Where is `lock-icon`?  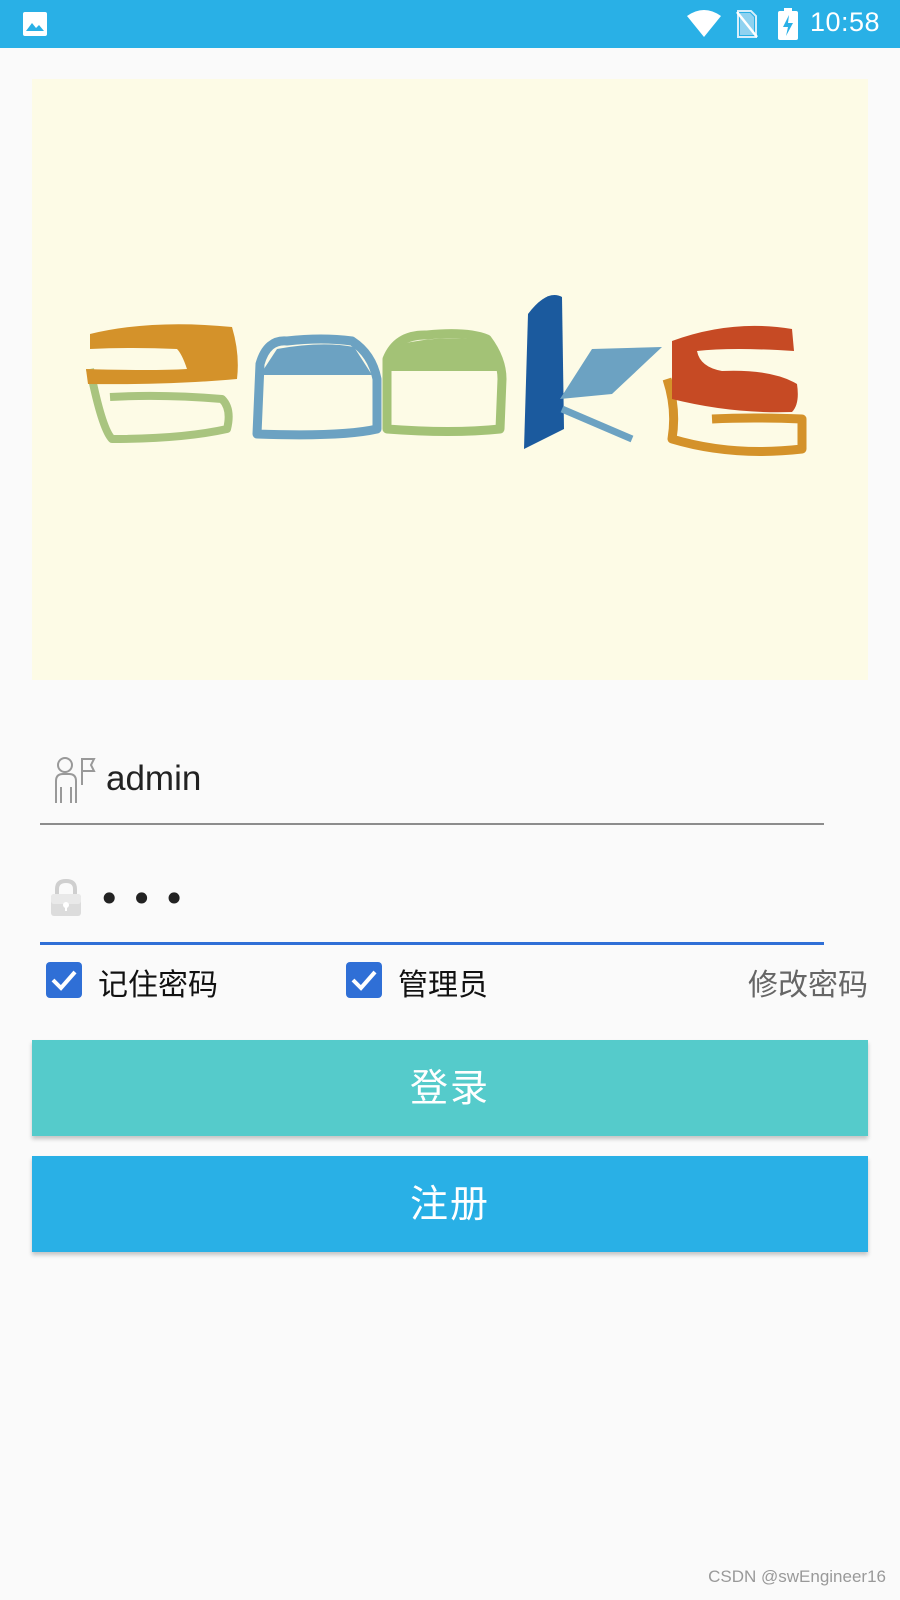
lock-icon is located at coordinates (66, 897).